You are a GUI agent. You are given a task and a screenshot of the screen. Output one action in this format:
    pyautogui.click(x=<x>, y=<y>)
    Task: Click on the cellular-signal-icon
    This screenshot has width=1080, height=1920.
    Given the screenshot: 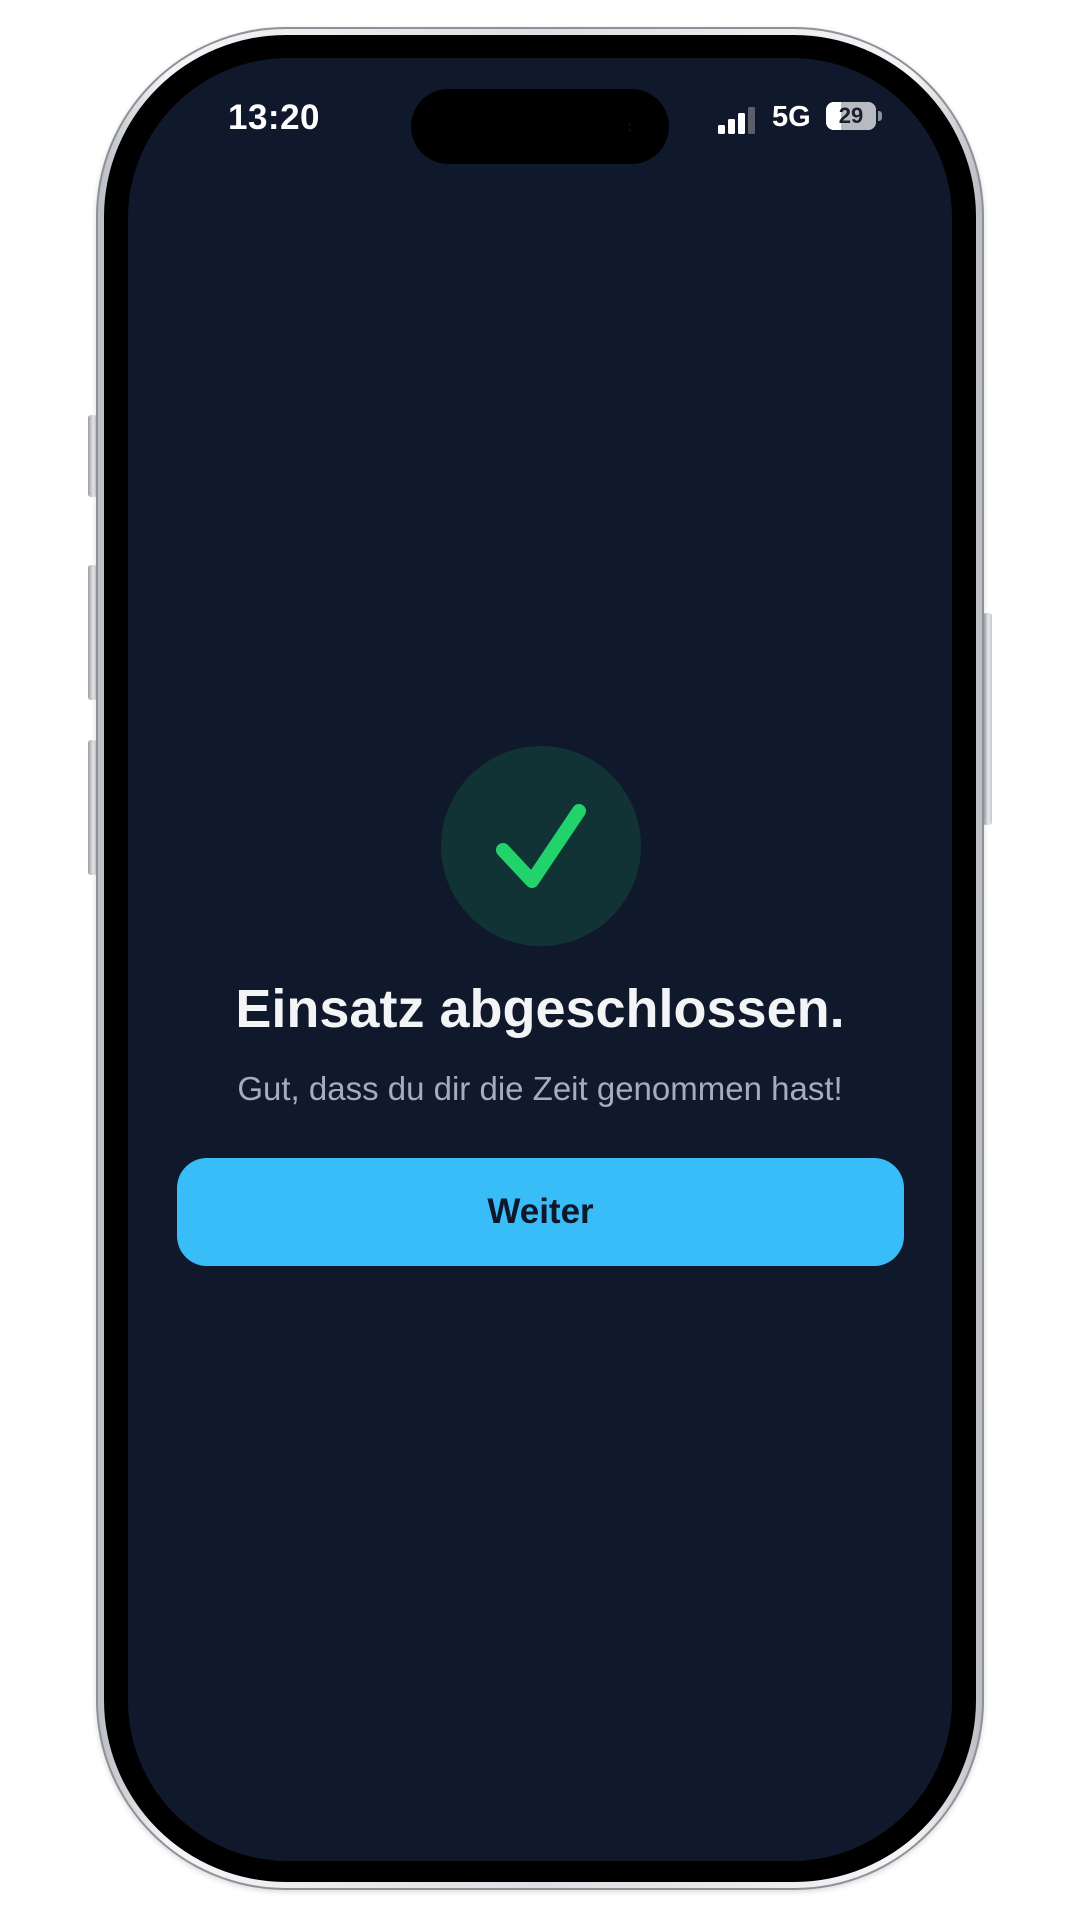 What is the action you would take?
    pyautogui.click(x=739, y=120)
    